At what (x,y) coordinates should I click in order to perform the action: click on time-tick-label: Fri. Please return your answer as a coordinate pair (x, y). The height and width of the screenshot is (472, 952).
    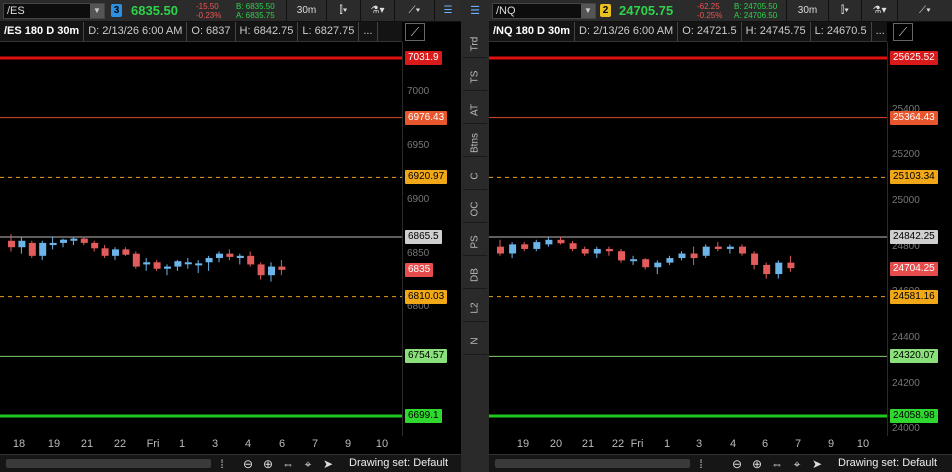
    Looking at the image, I should click on (153, 444).